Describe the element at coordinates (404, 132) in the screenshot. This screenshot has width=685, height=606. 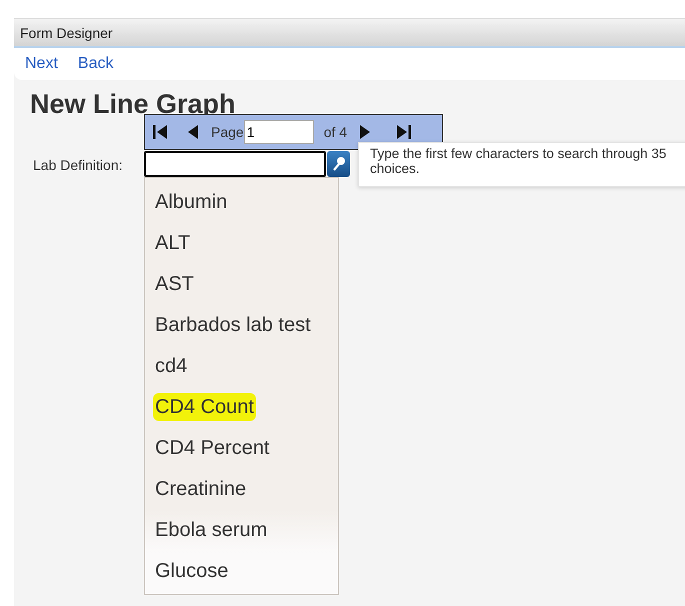
I see `last-page-icon` at that location.